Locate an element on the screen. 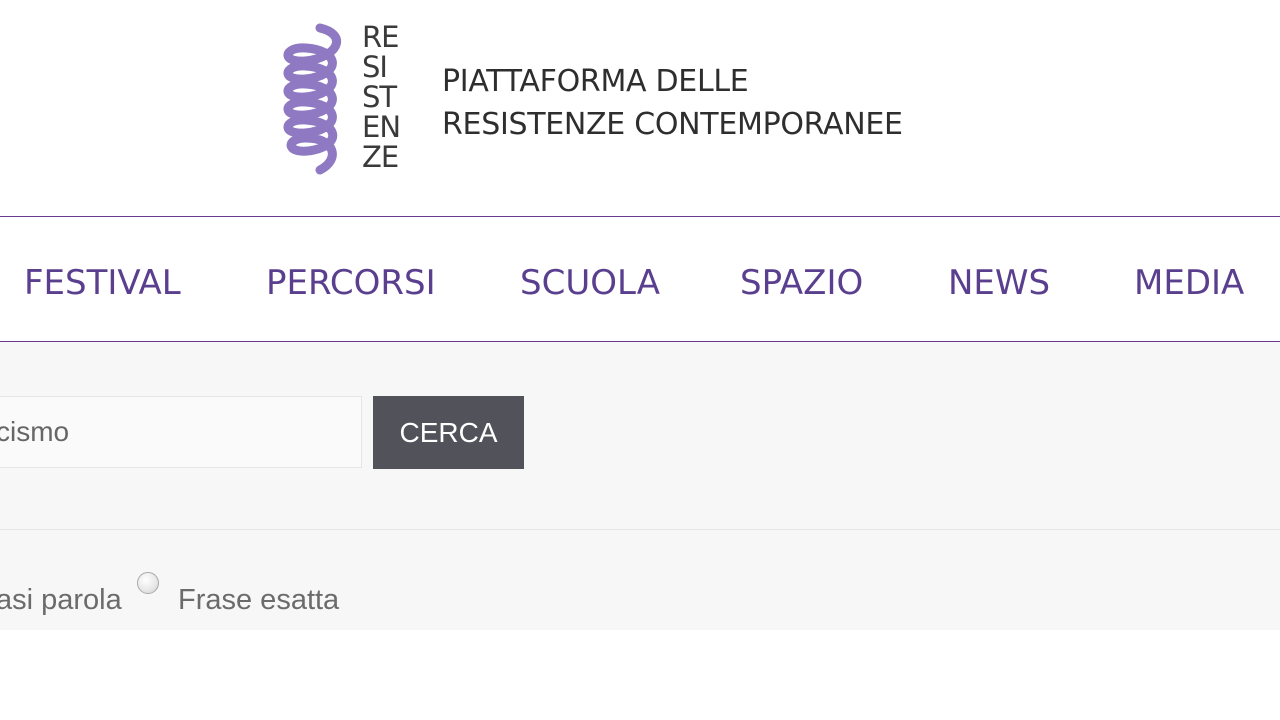 This screenshot has width=1280, height=720. logo-letters-row: ST is located at coordinates (379, 97).